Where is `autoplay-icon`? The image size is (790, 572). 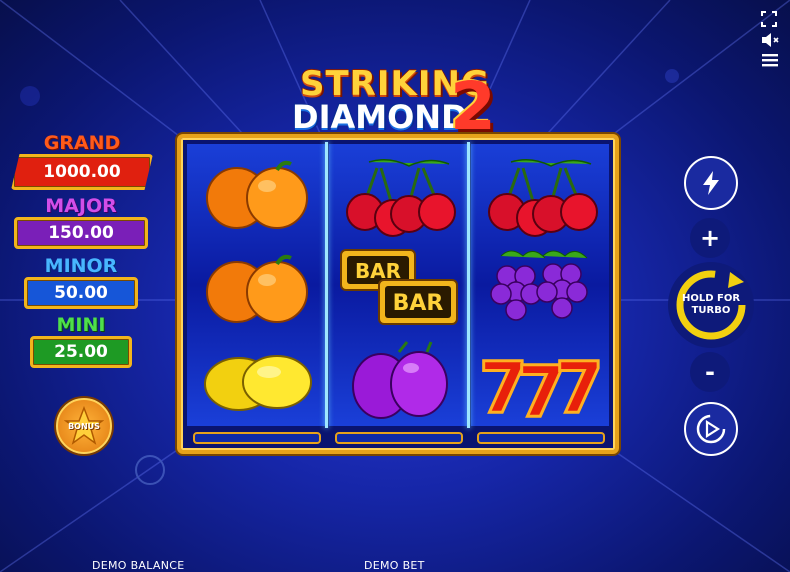
autoplay-icon is located at coordinates (711, 429).